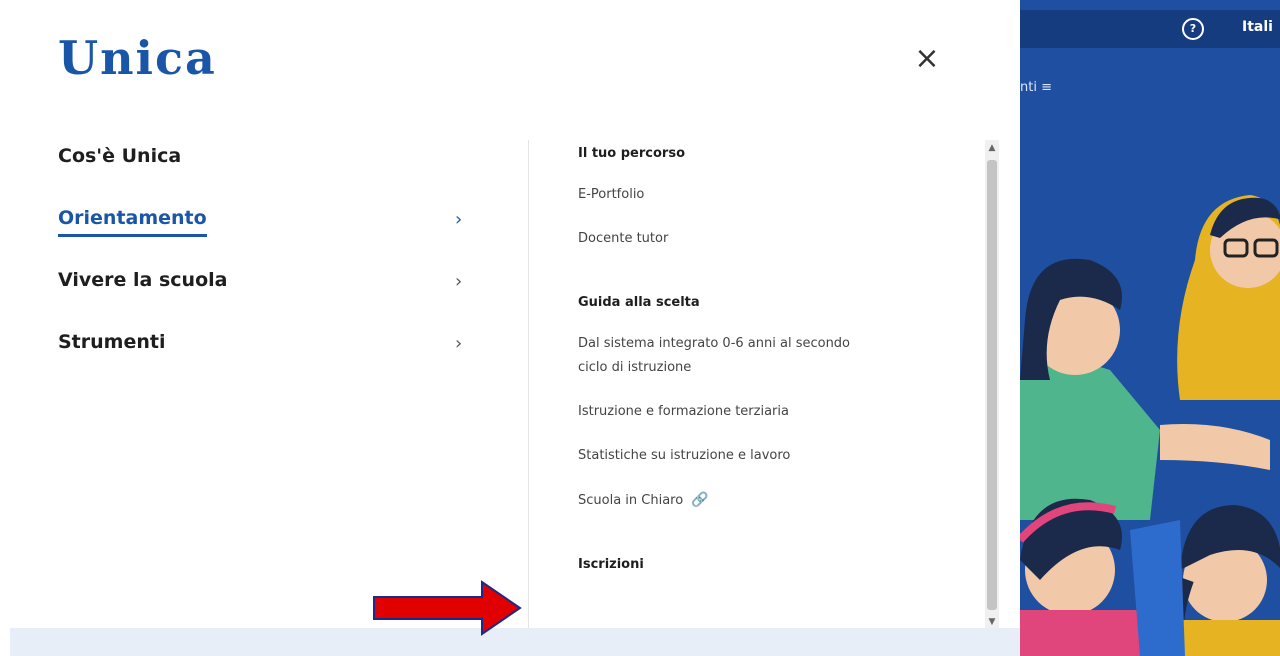  Describe the element at coordinates (1193, 29) in the screenshot. I see `help-icon: ?` at that location.